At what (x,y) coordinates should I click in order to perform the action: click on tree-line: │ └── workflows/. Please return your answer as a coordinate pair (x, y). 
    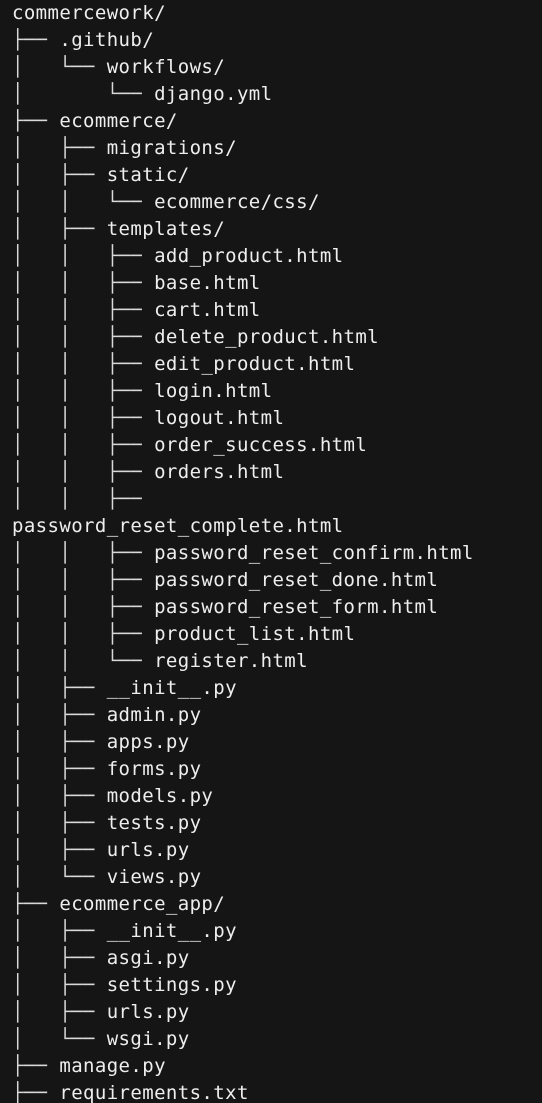
    Looking at the image, I should click on (118, 67).